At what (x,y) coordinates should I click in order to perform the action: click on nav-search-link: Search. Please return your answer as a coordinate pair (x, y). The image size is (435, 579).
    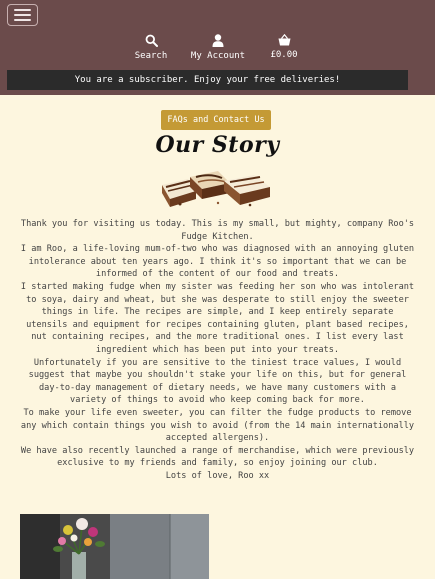
    Looking at the image, I should click on (151, 48).